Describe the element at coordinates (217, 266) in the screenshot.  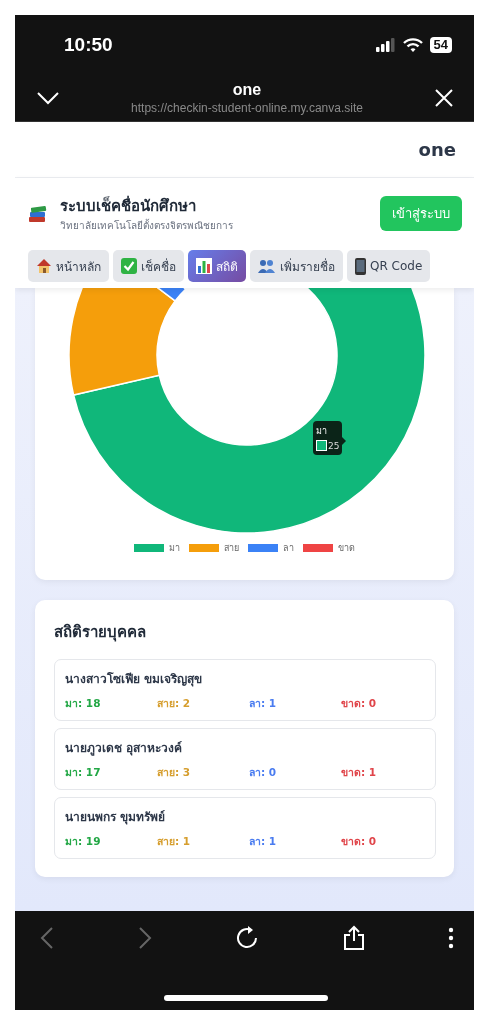
I see `nav-tab: สถิติ` at that location.